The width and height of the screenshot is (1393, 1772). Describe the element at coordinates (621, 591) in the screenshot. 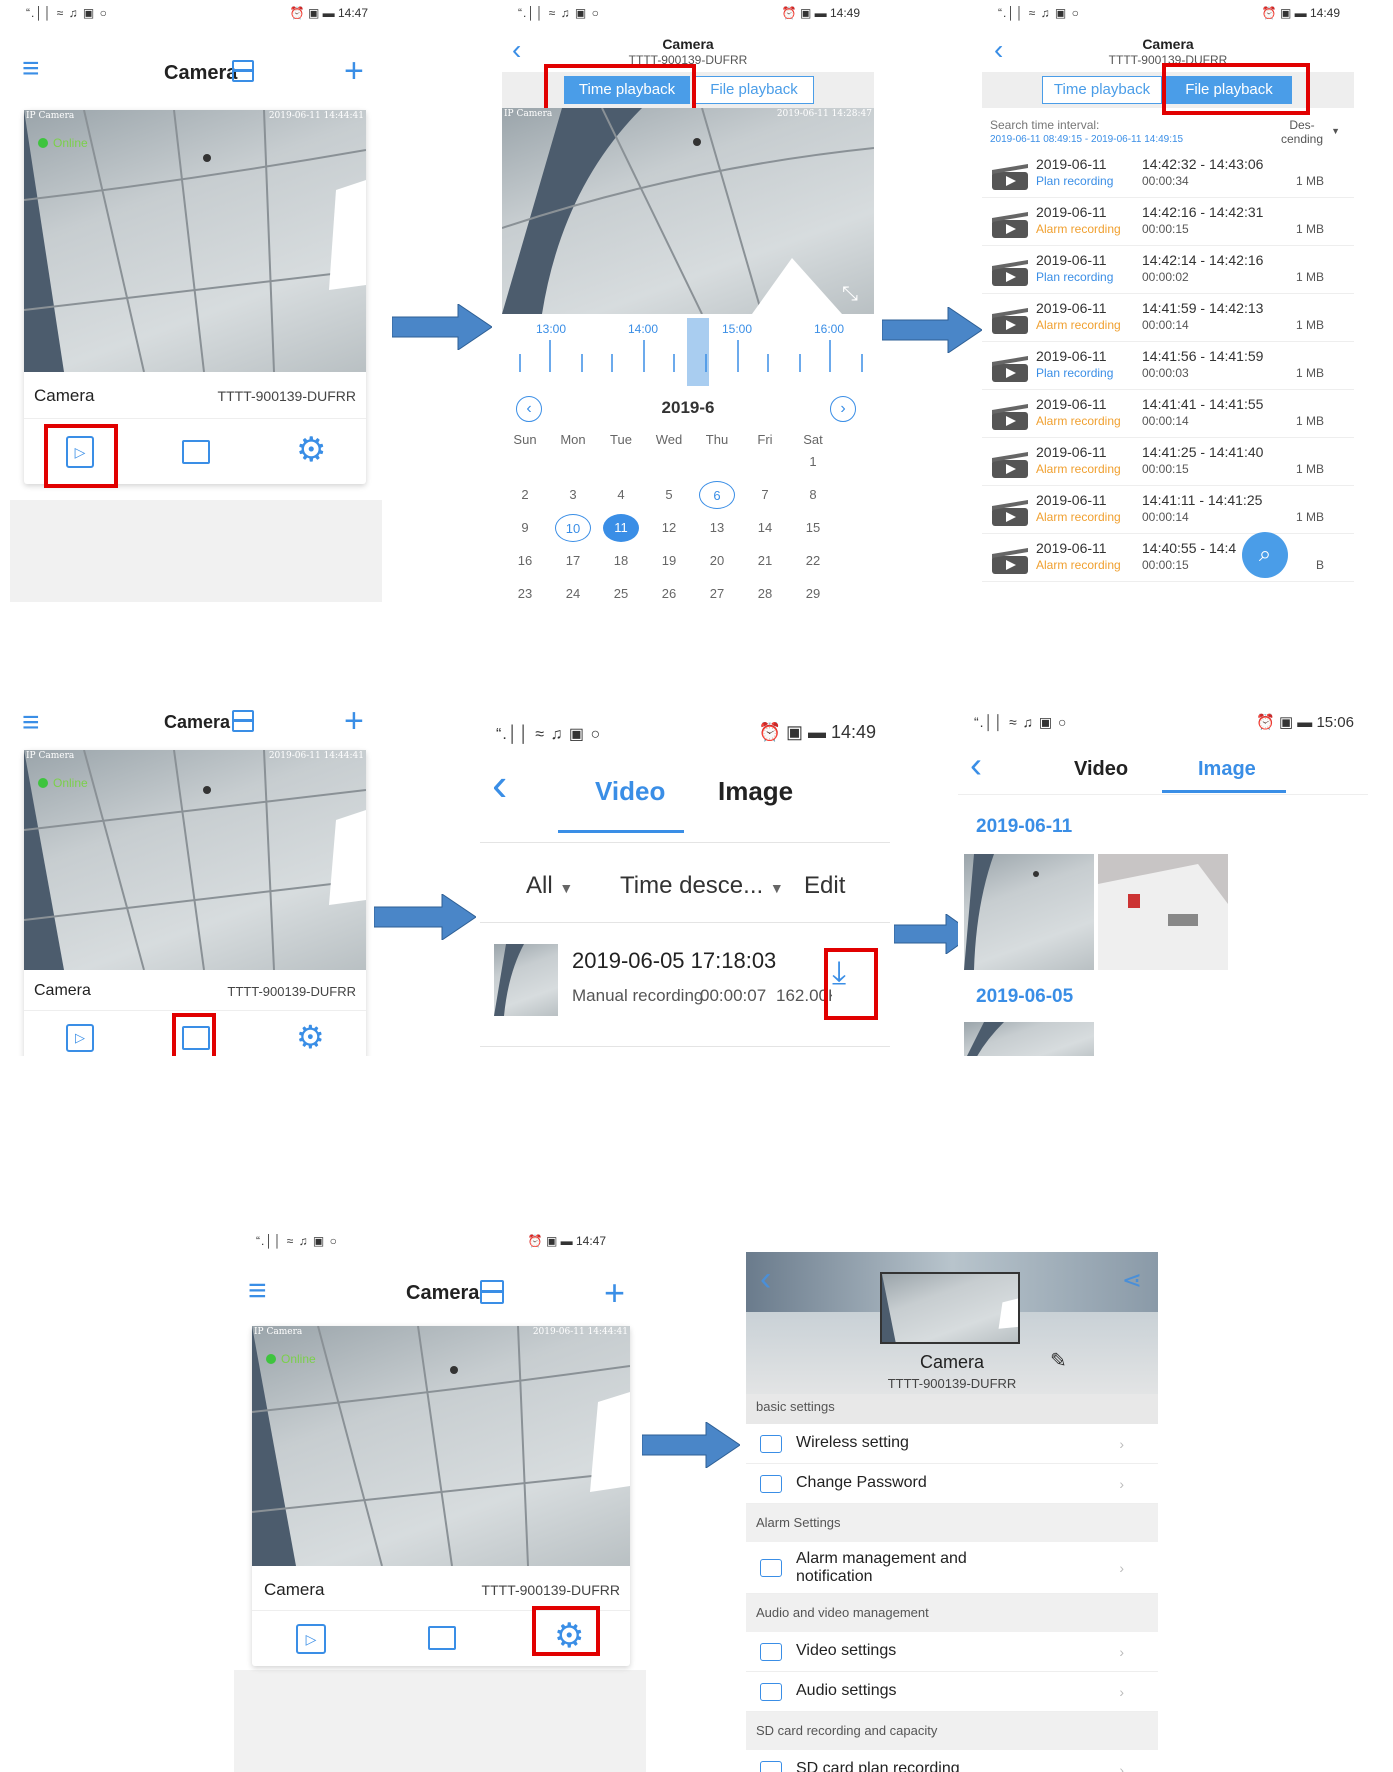

I see `calendar-day: 25` at that location.